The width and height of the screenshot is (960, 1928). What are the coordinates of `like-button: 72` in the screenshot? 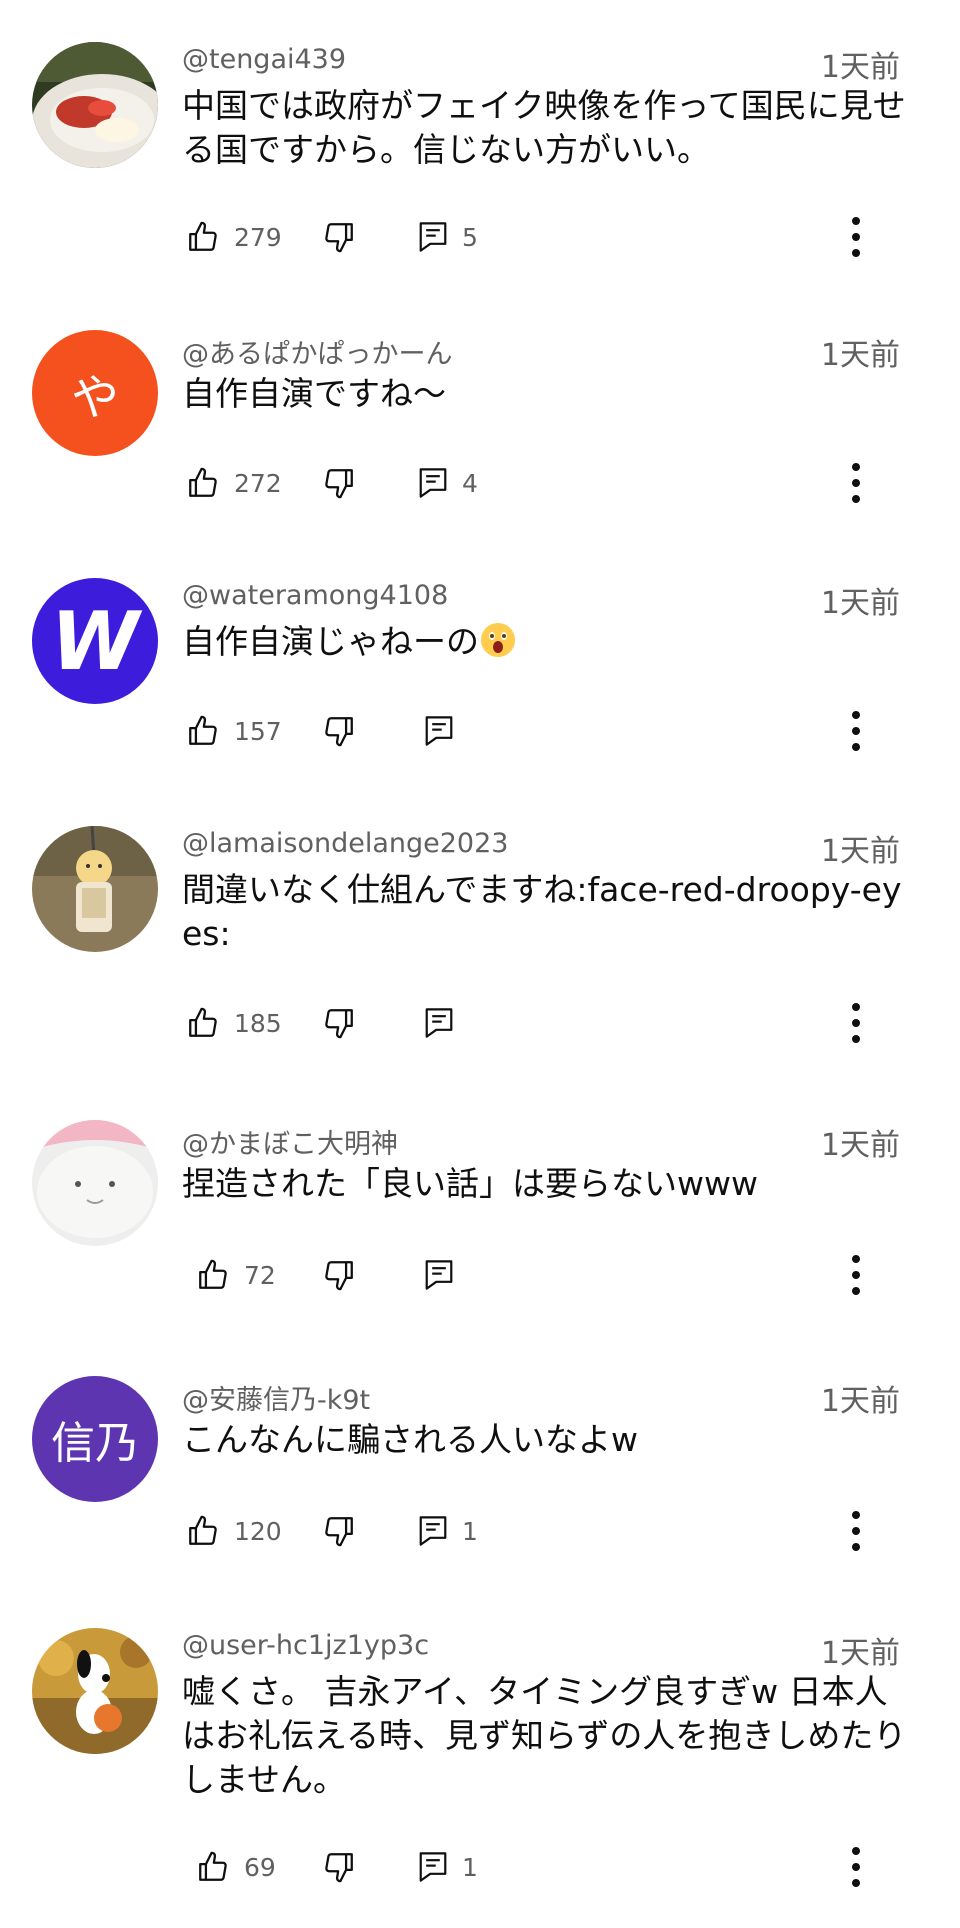 It's located at (236, 1275).